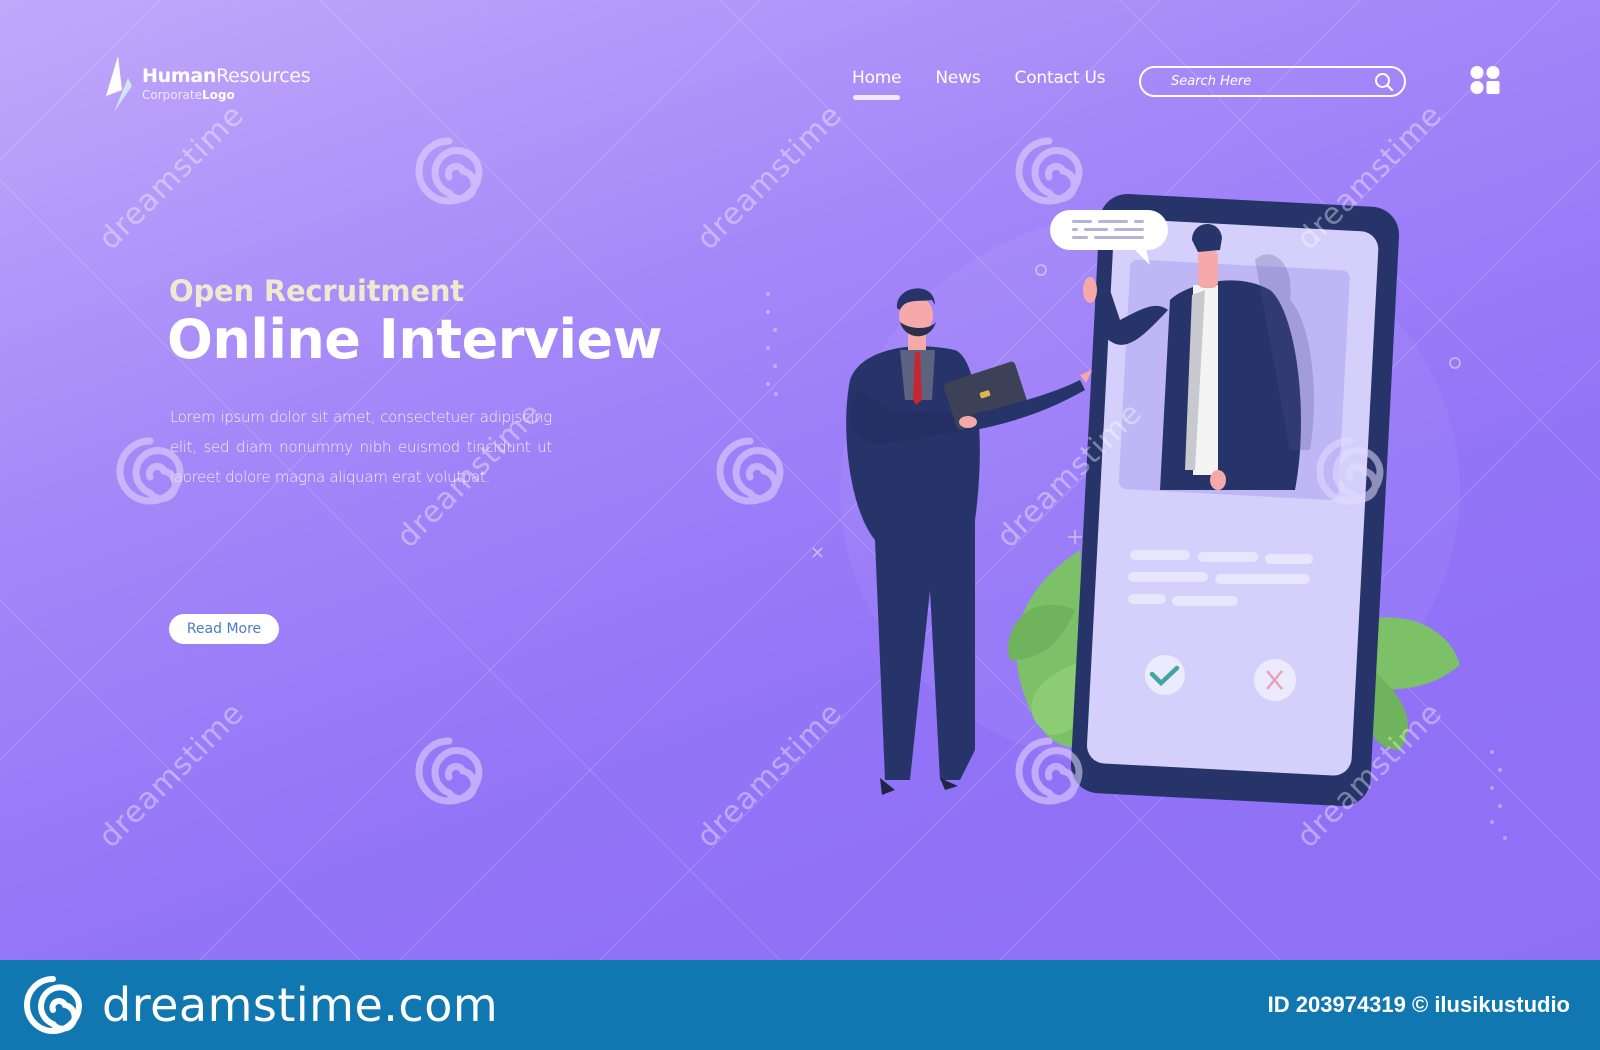 The width and height of the screenshot is (1600, 1050). Describe the element at coordinates (1485, 80) in the screenshot. I see `apps-grid-icon` at that location.